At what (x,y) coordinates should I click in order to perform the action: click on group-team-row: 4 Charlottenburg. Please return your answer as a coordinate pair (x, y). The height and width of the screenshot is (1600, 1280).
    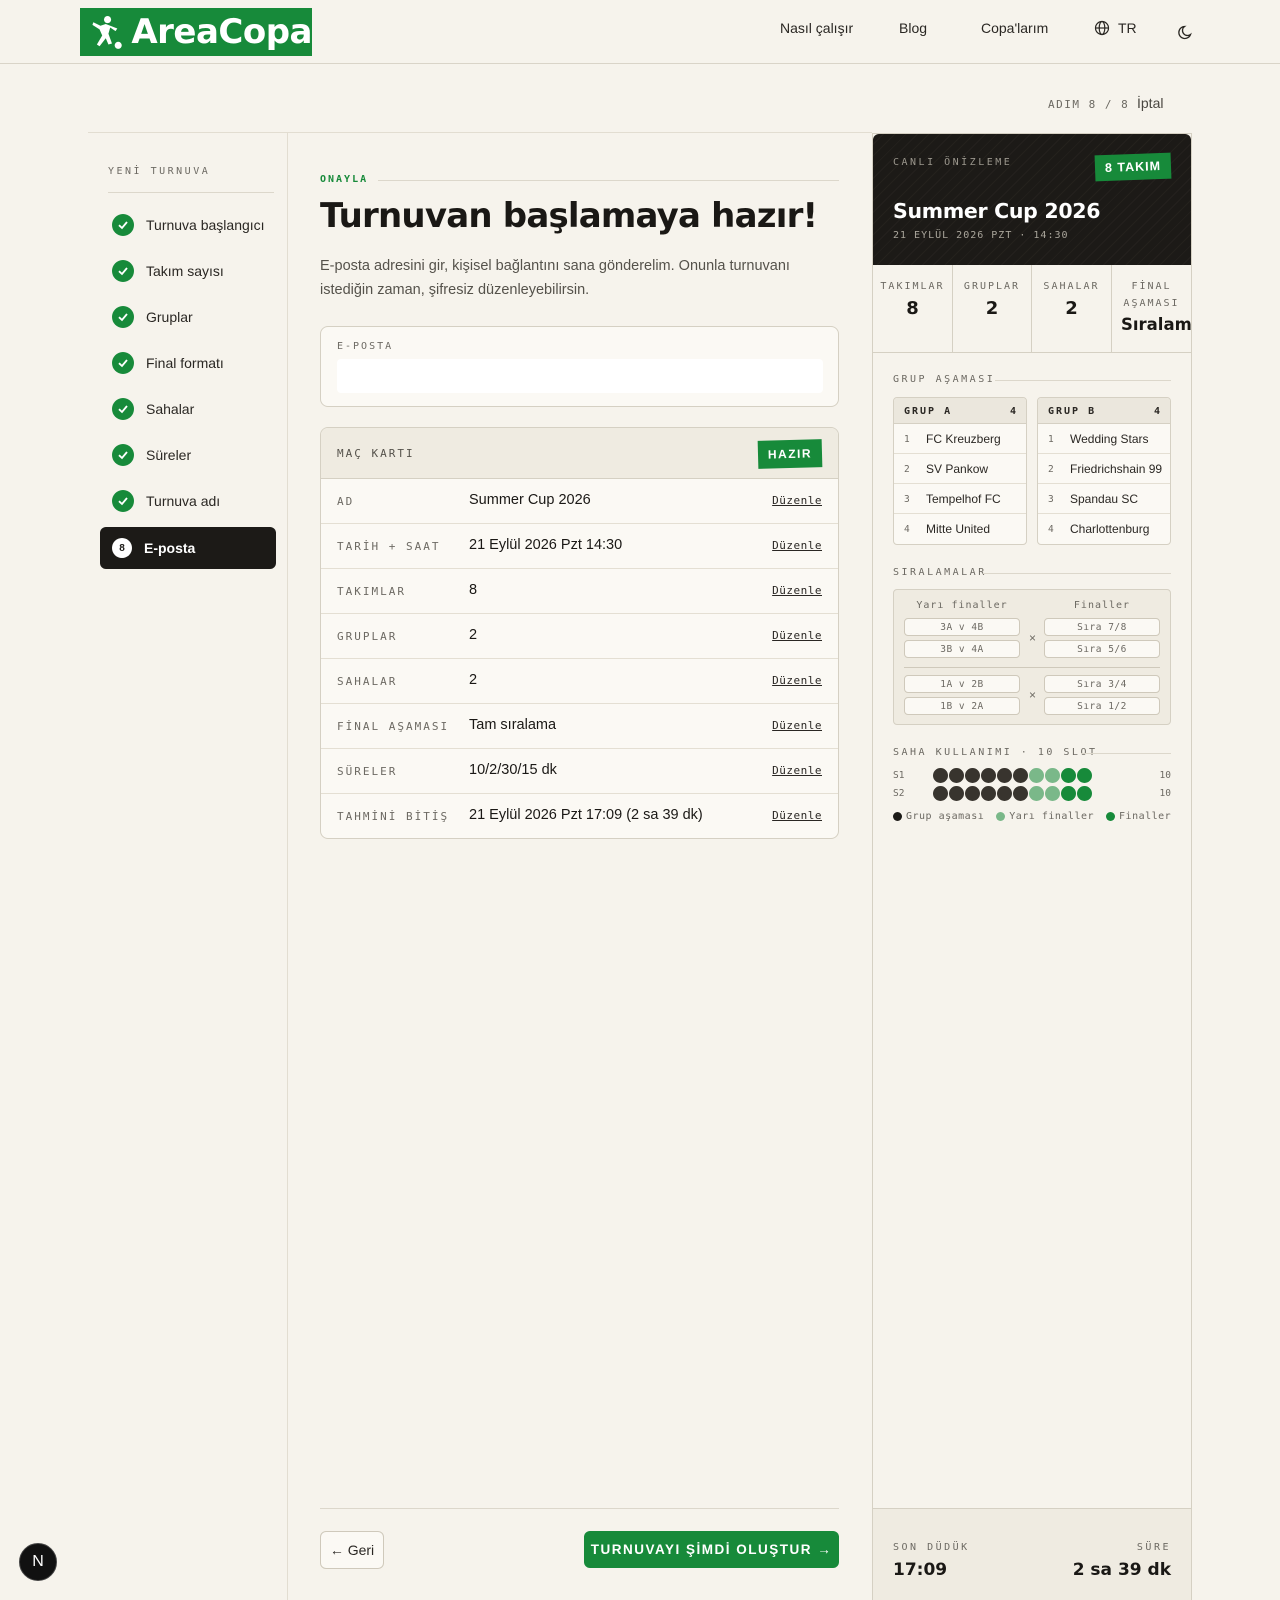
    Looking at the image, I should click on (1104, 529).